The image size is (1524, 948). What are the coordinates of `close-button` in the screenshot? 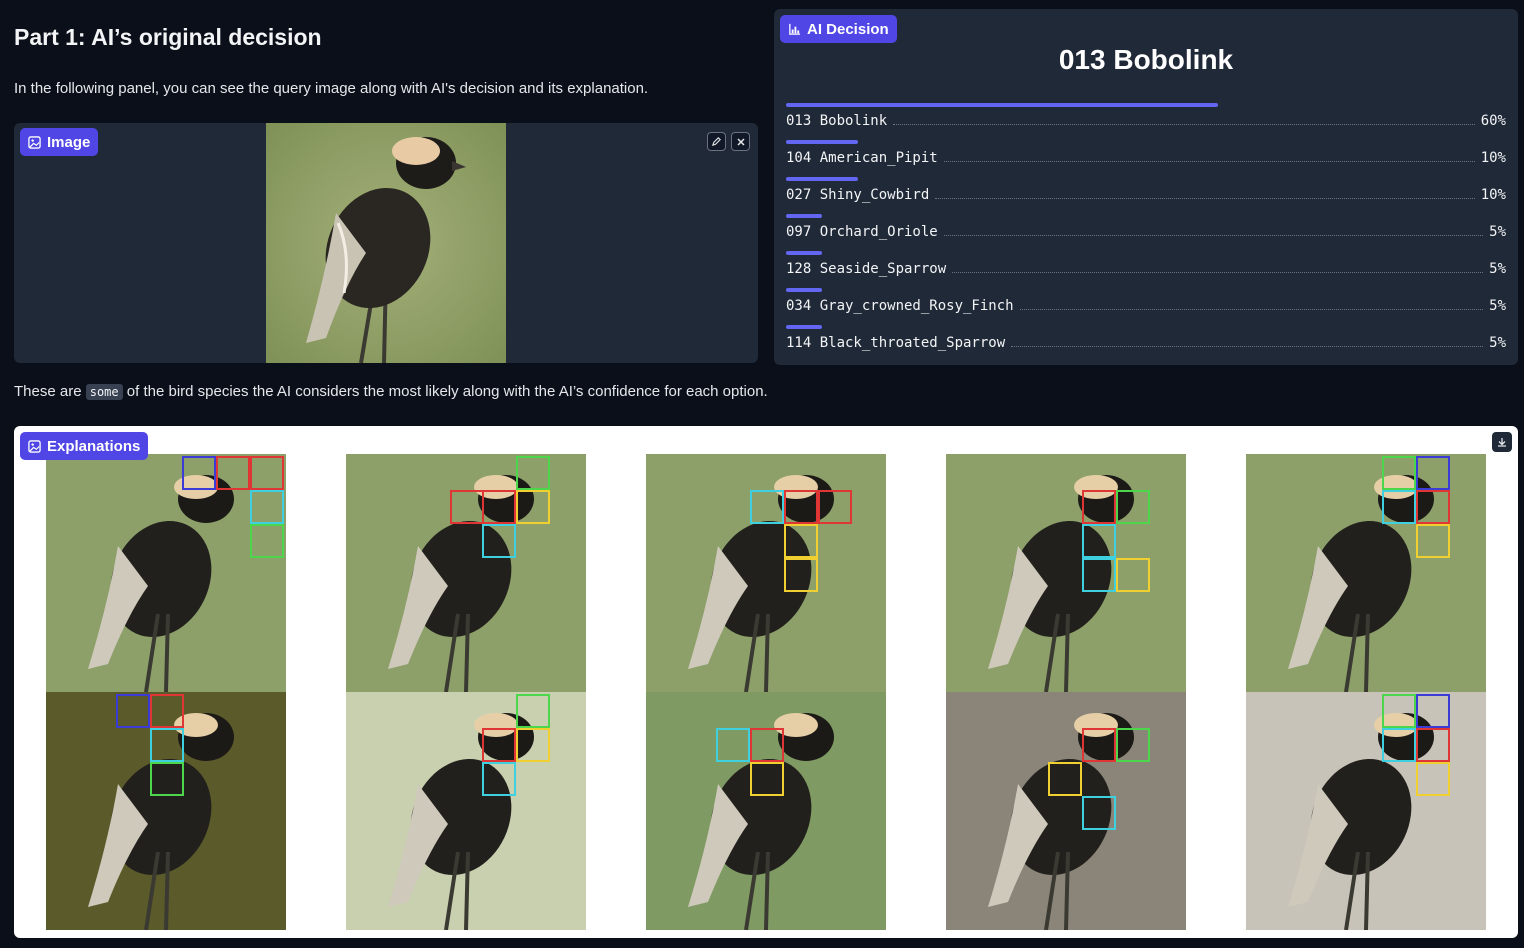 It's located at (740, 141).